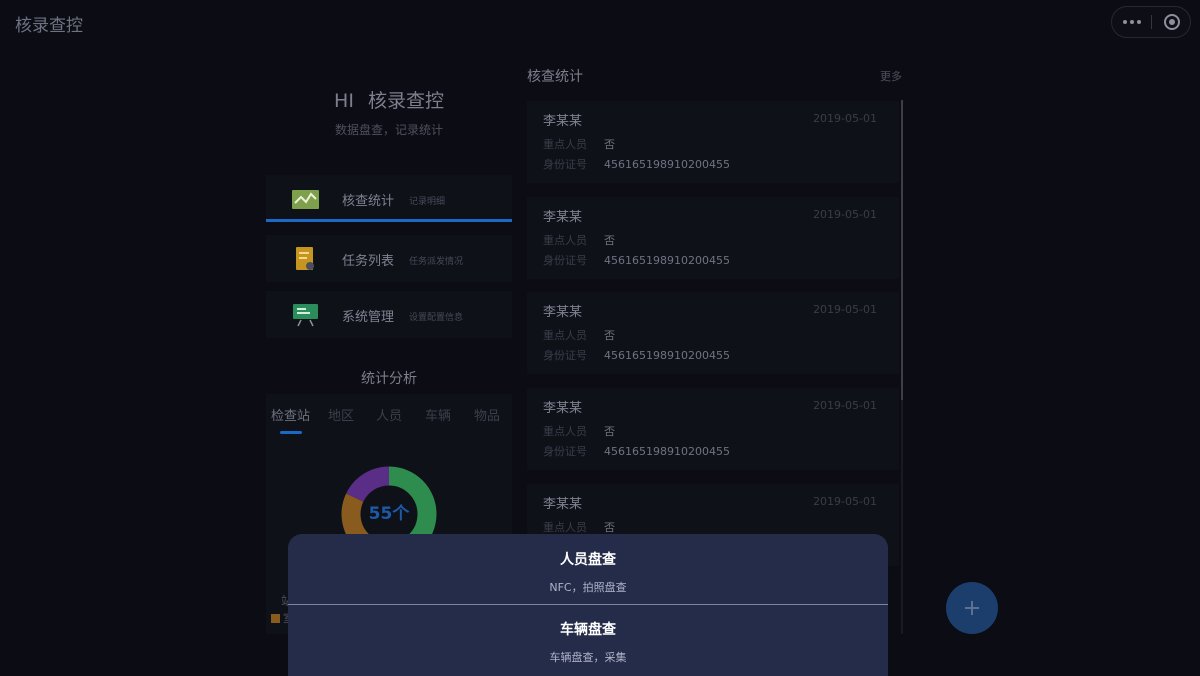  I want to click on more-link: 更多, so click(891, 76).